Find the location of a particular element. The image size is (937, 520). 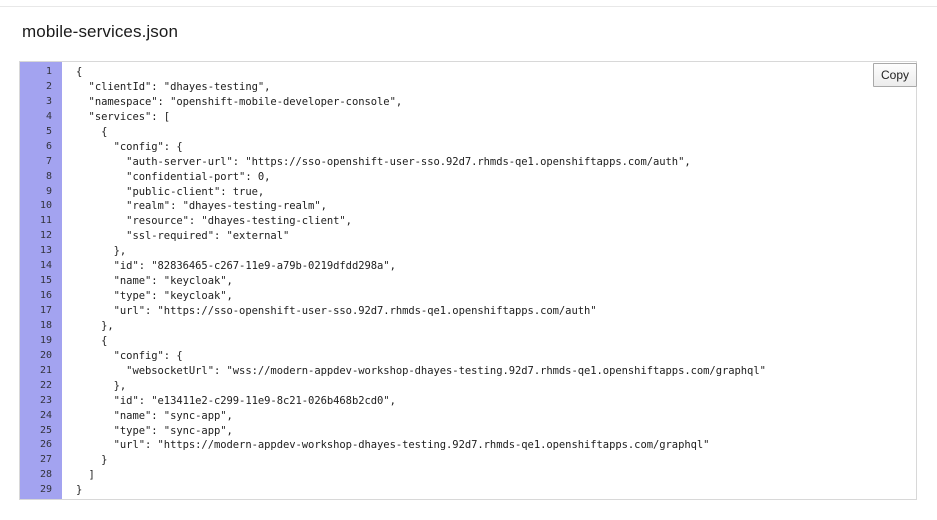

code-line: "services": [ is located at coordinates (123, 116).